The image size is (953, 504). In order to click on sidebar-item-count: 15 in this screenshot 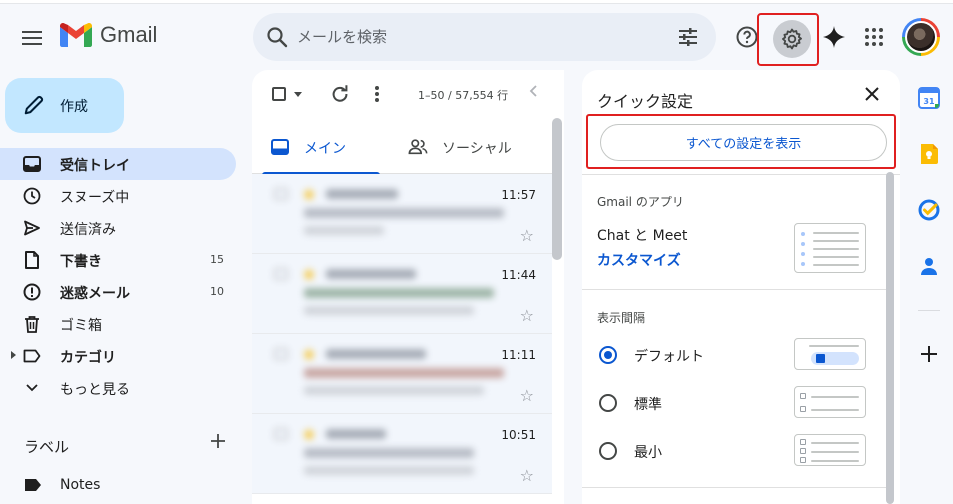, I will do `click(217, 259)`.